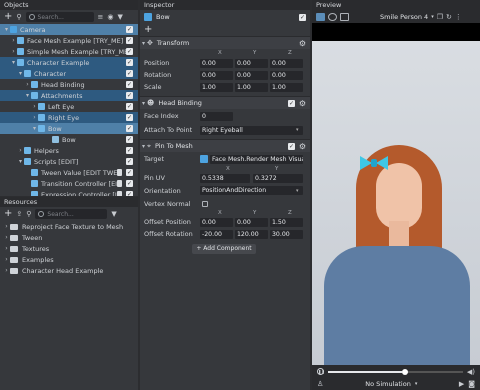 This screenshot has width=480, height=390. What do you see at coordinates (251, 130) in the screenshot?
I see `attach-to-point-select: Right Eyeball` at bounding box center [251, 130].